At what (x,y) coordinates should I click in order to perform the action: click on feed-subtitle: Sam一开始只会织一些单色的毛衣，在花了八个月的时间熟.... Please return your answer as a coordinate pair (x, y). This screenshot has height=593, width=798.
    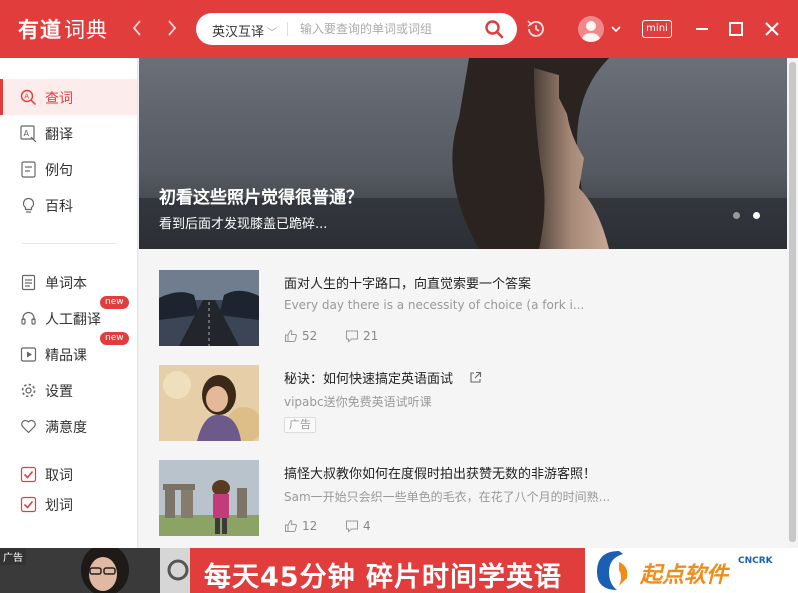
    Looking at the image, I should click on (447, 497).